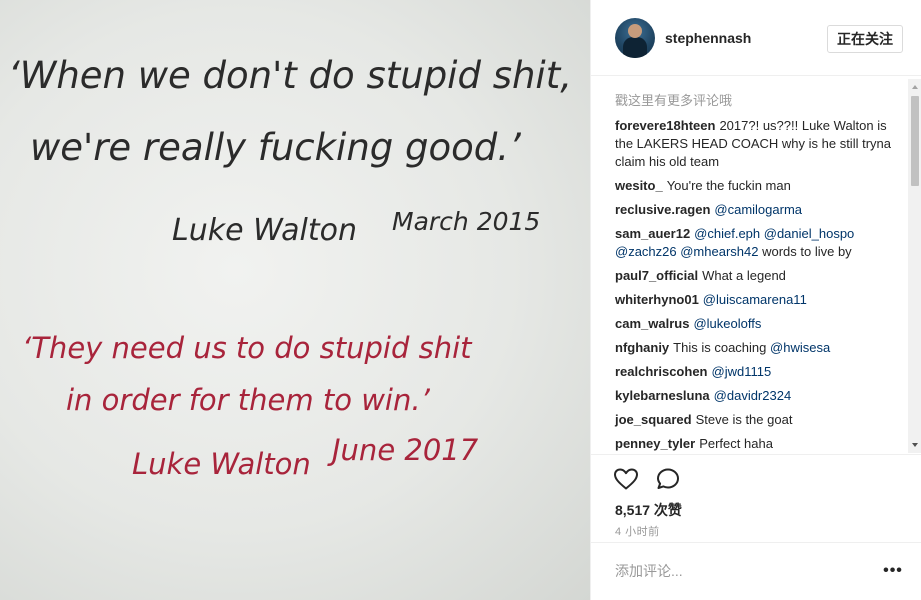 The image size is (921, 600). Describe the element at coordinates (276, 147) in the screenshot. I see `quote1-line2: we're really fucking good.’` at that location.